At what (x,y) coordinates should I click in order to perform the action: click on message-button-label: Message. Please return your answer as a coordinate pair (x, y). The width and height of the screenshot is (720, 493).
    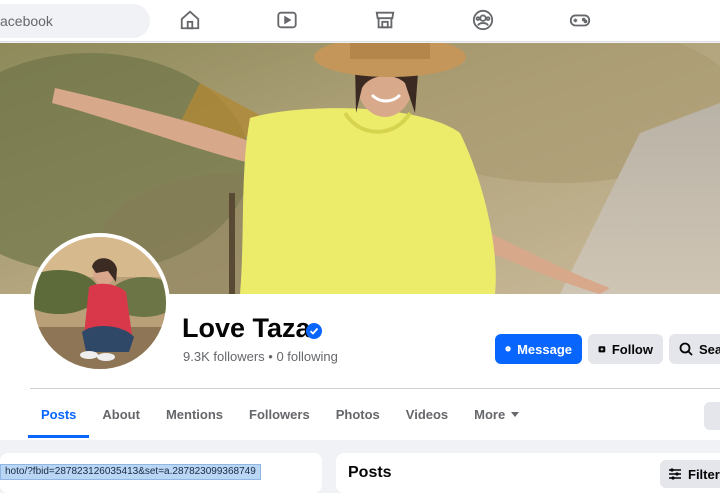
    Looking at the image, I should click on (544, 349).